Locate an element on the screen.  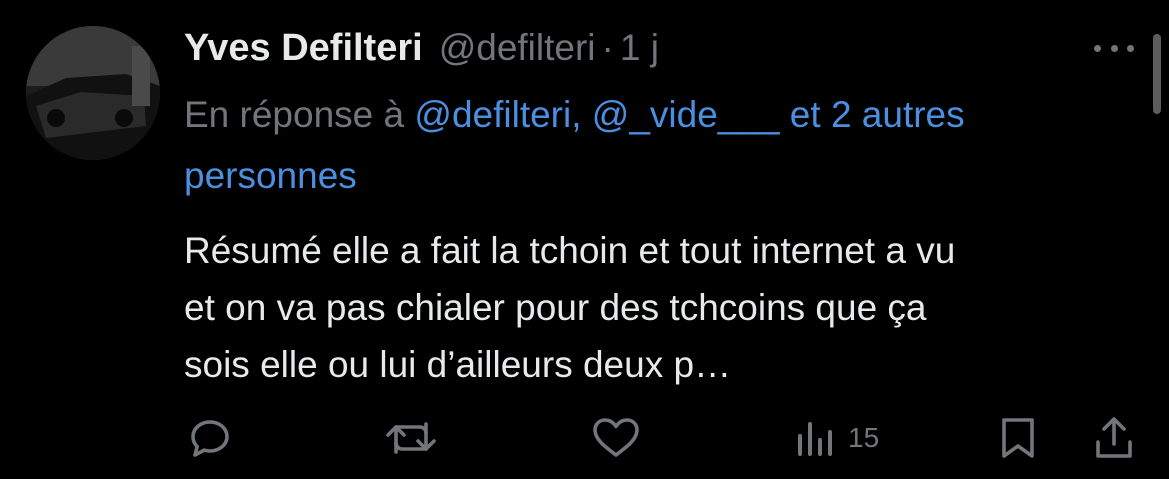
tweet-header: Yves Defilteri @defilteri · 1 j is located at coordinates (421, 48).